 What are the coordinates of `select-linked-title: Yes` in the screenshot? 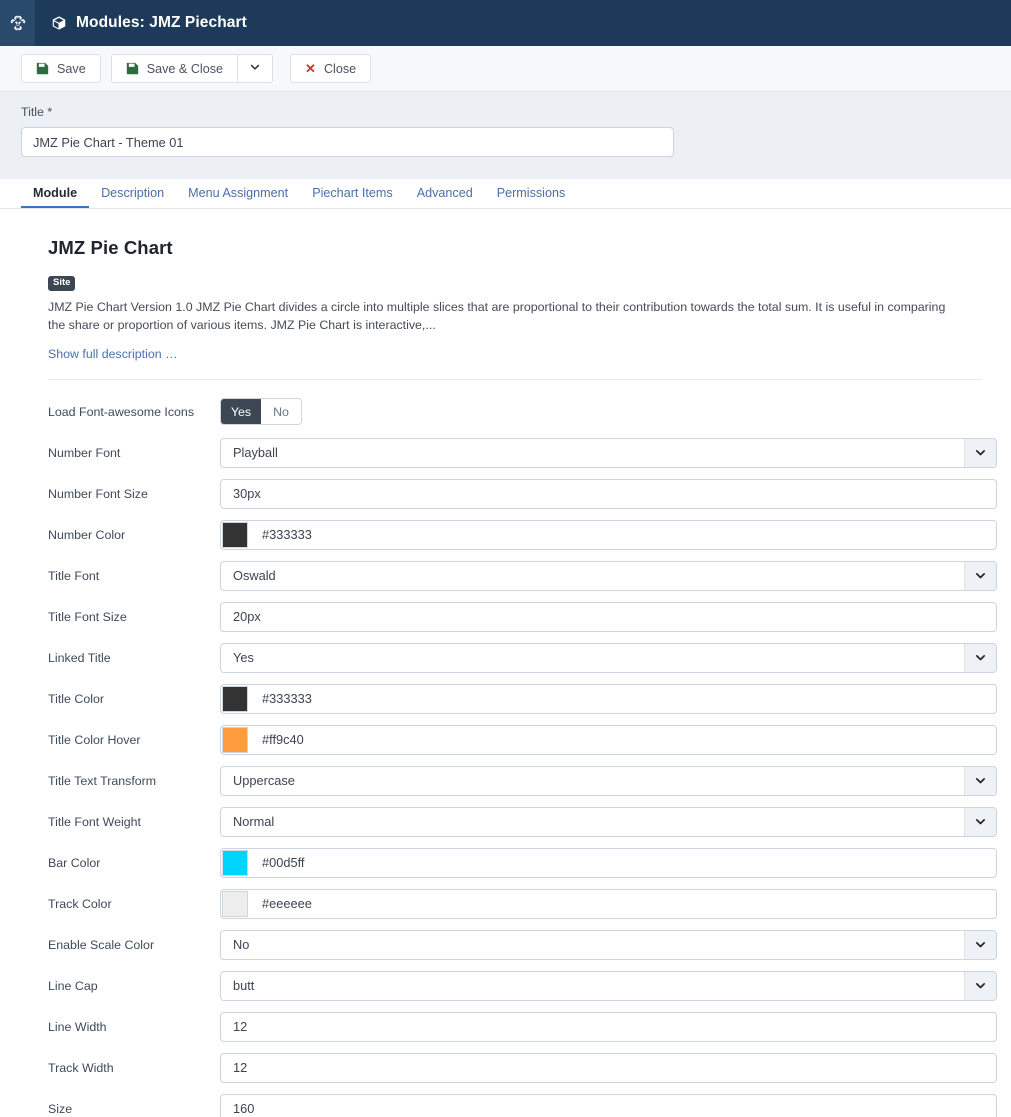 It's located at (608, 657).